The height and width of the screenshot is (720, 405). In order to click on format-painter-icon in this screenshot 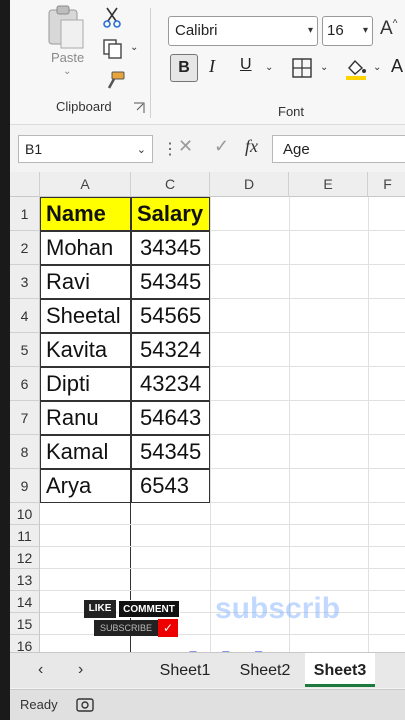, I will do `click(115, 80)`.